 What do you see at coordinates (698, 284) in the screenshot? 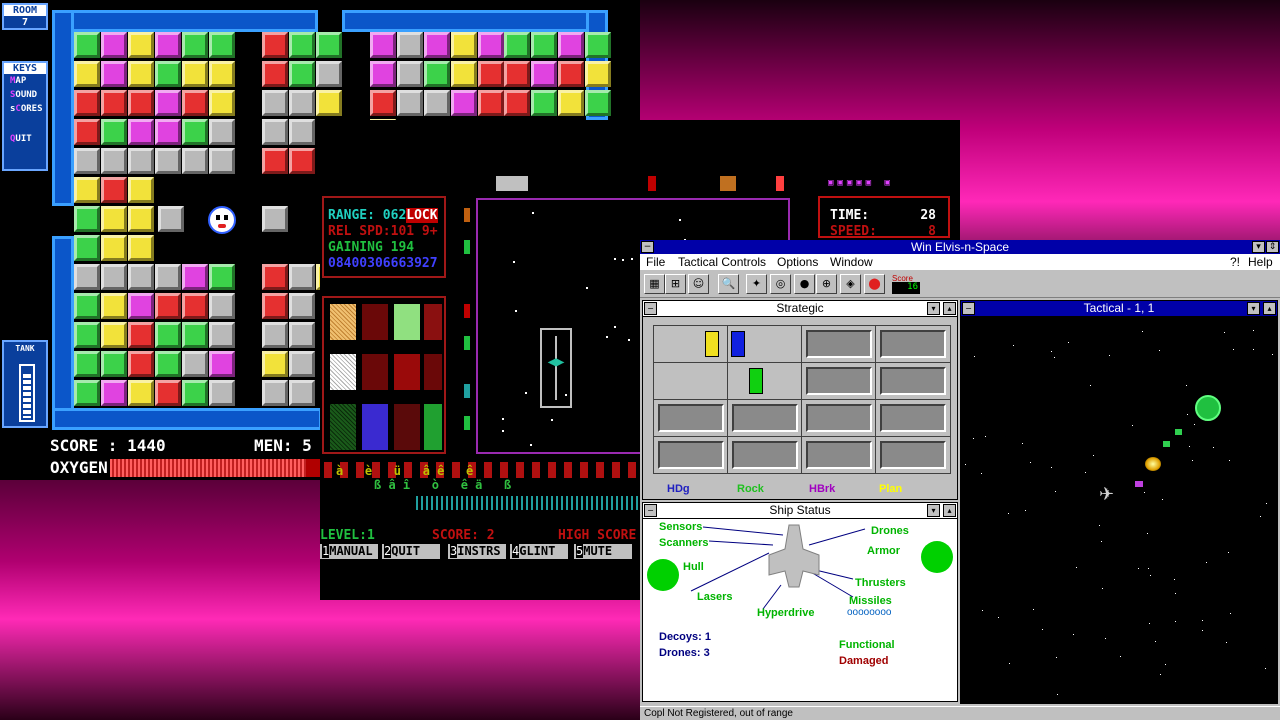
I see `face-tool-icon: ☺` at bounding box center [698, 284].